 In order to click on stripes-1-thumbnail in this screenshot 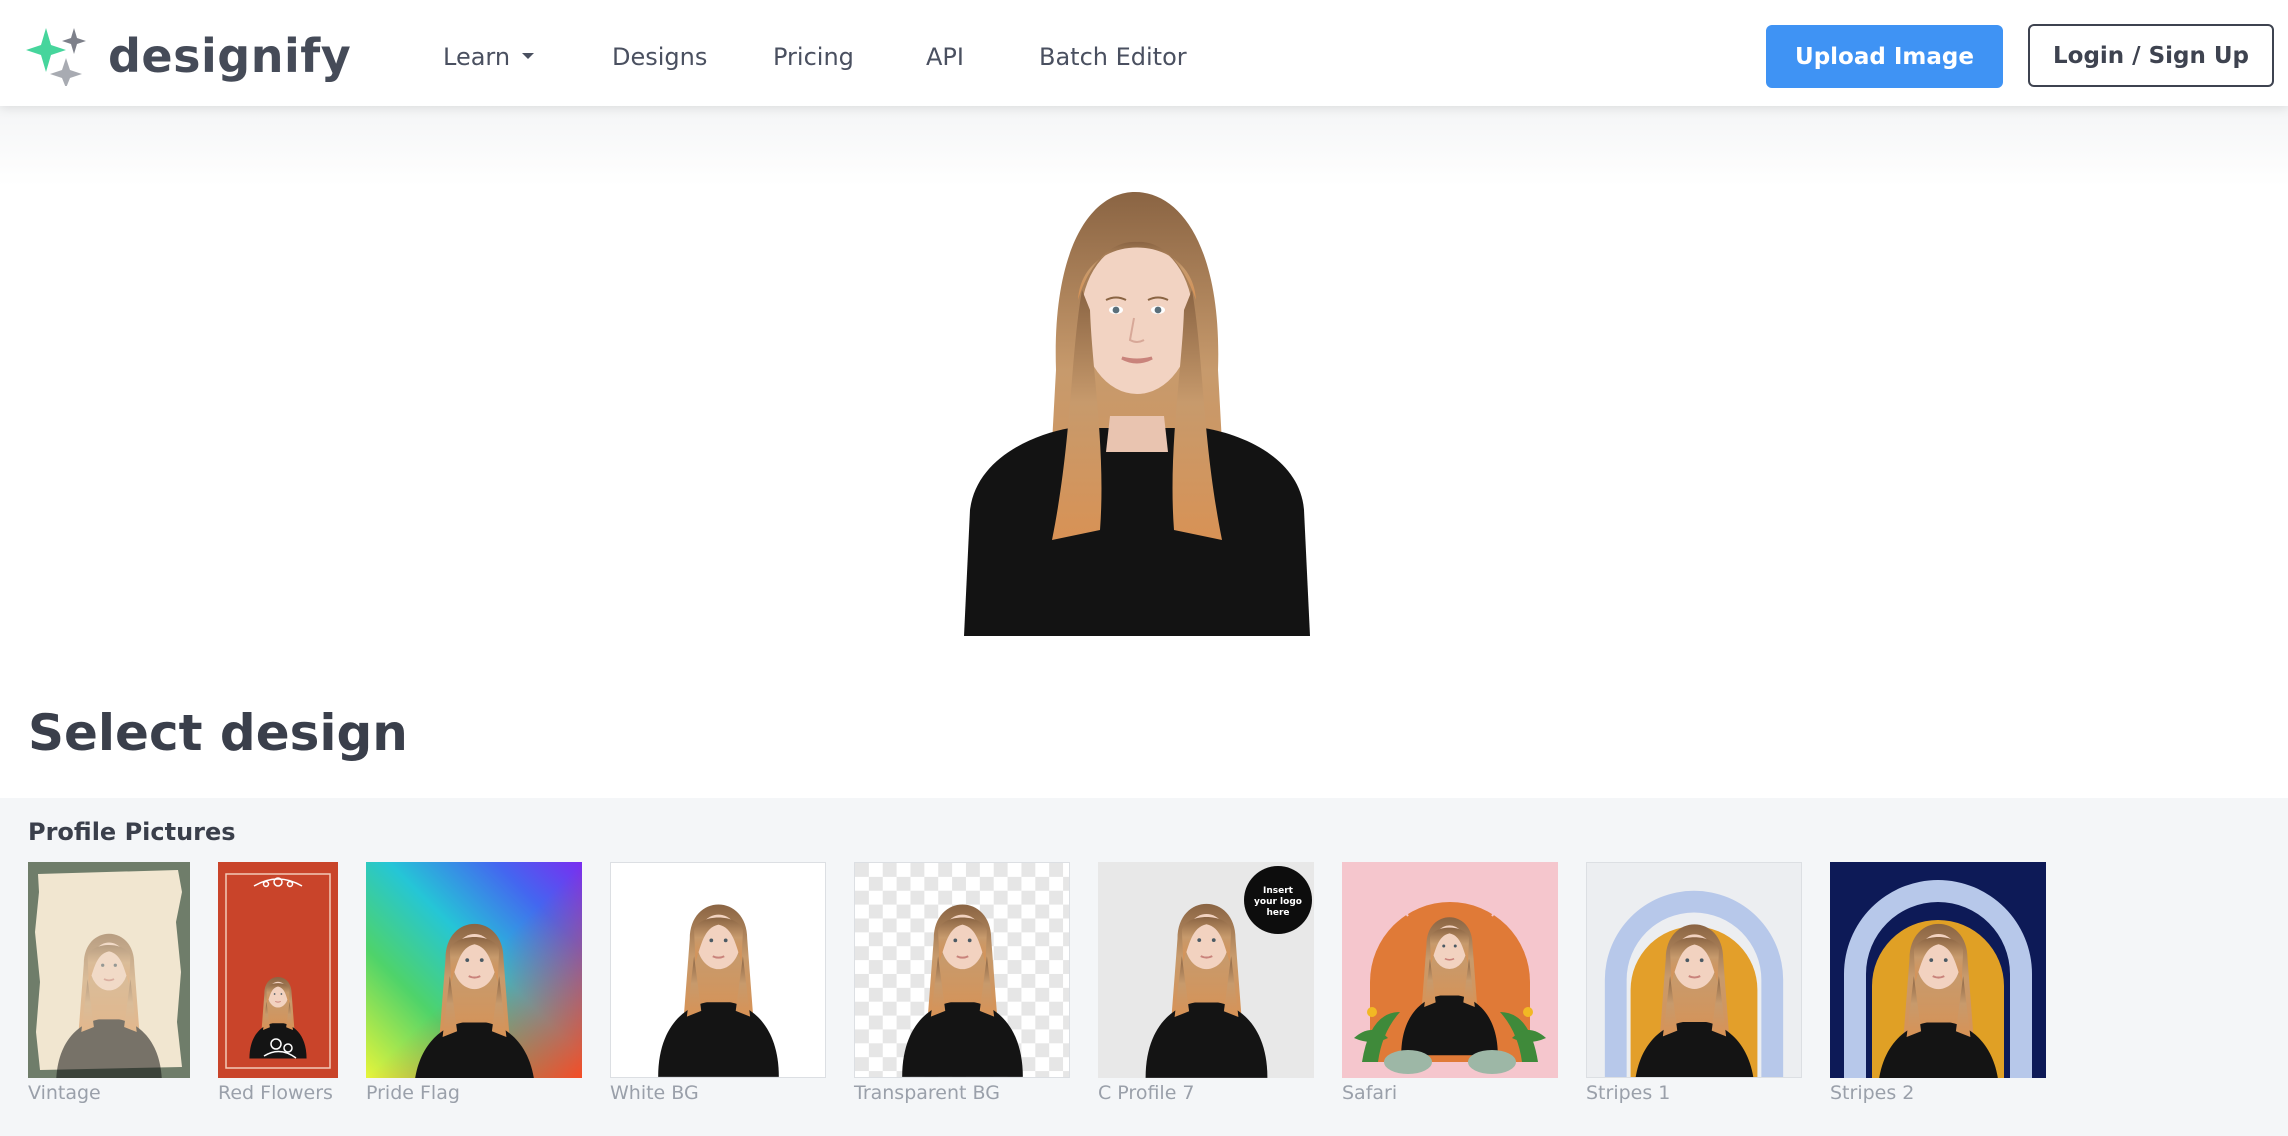, I will do `click(1694, 970)`.